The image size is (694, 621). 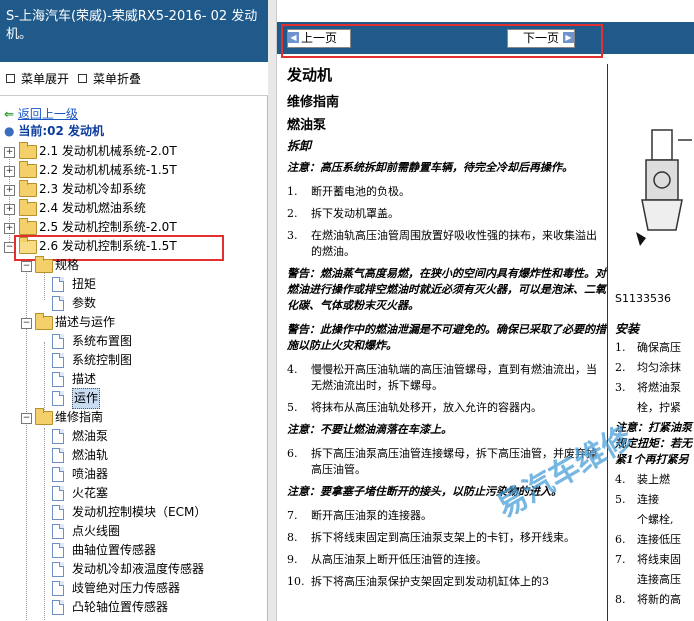 I want to click on caution-note: 注意：不要让燃油滴落在车漆上。, so click(x=369, y=429).